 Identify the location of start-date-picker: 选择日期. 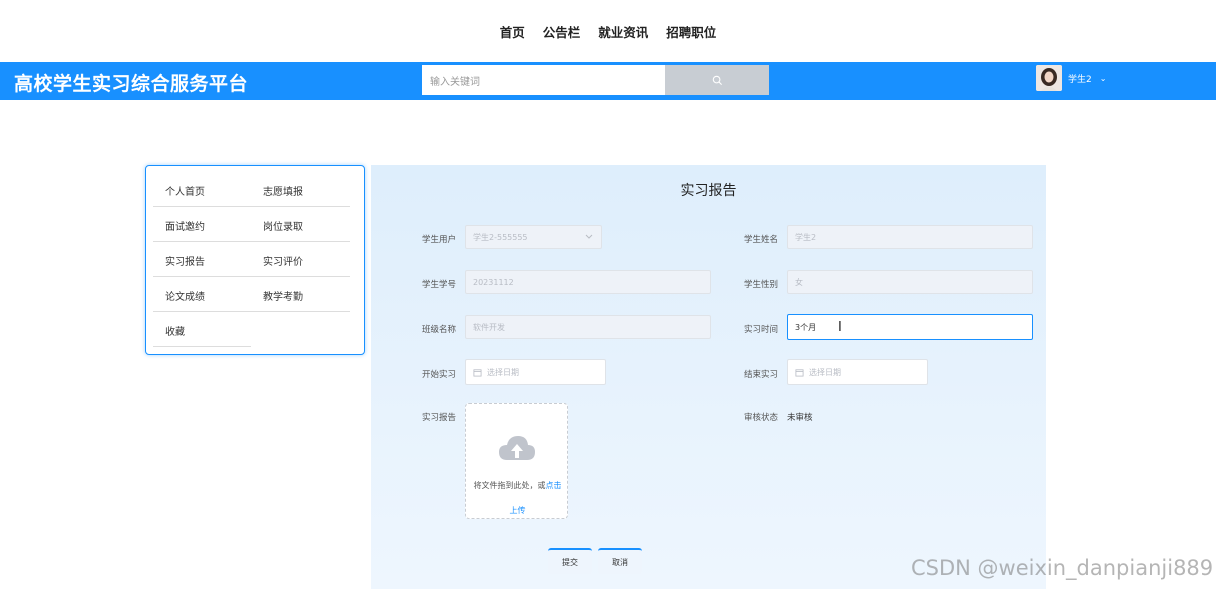
(535, 372).